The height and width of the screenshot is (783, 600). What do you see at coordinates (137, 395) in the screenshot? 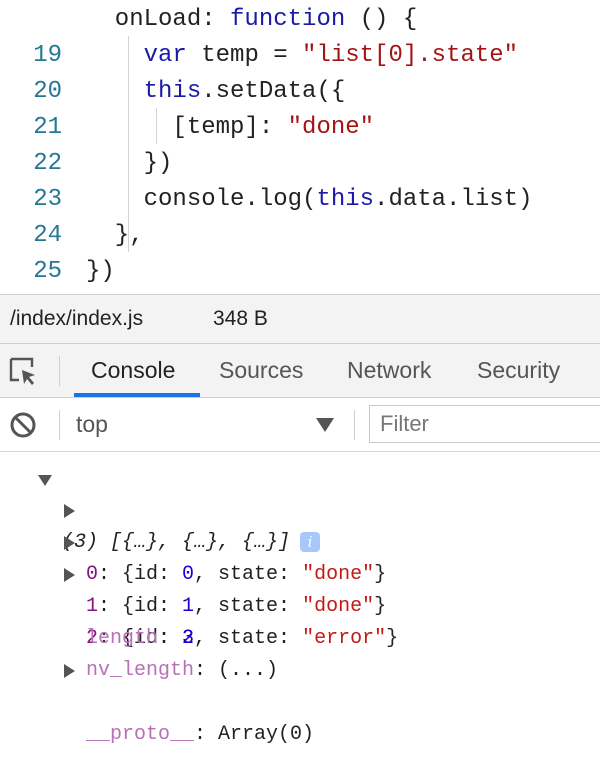
I see `active-tab-indicator` at bounding box center [137, 395].